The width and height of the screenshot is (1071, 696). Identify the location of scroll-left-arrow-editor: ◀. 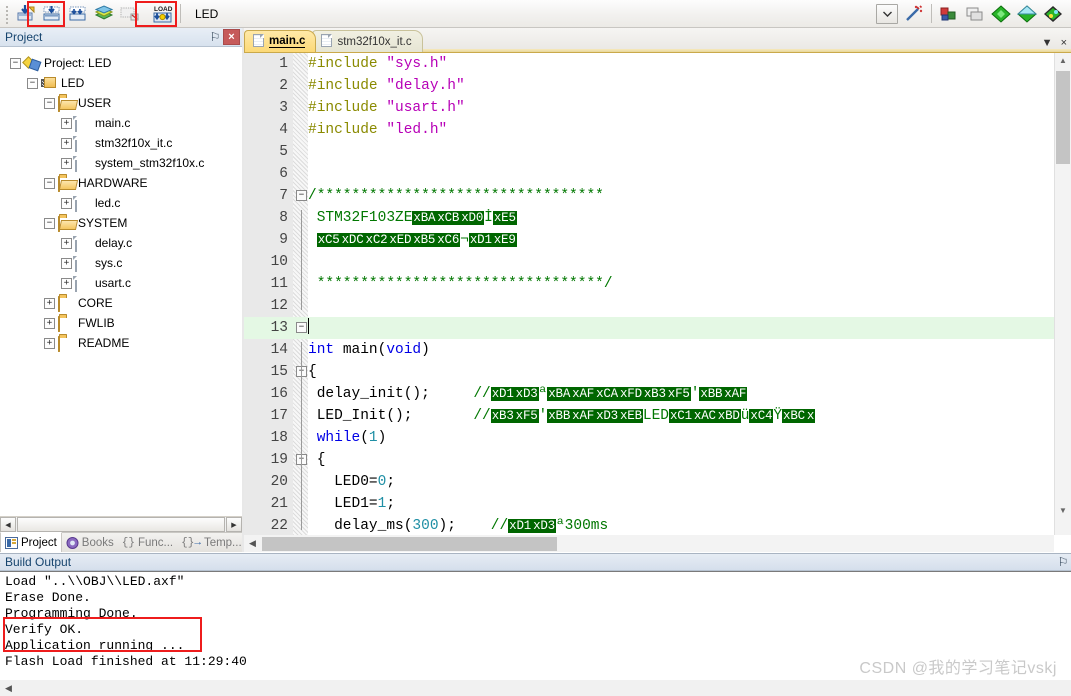
(252, 543).